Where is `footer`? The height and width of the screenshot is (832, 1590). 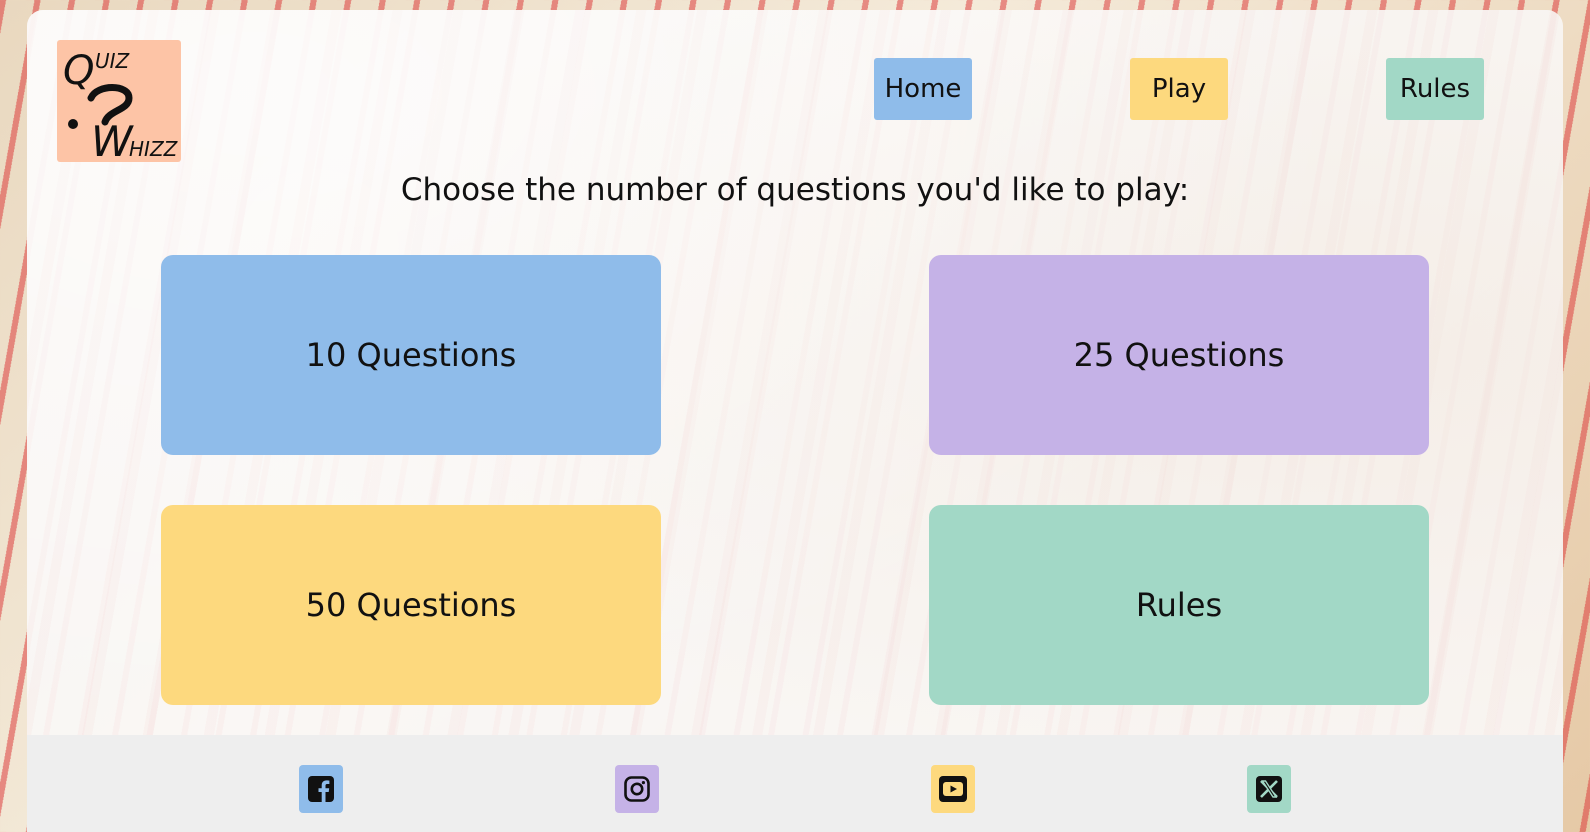
footer is located at coordinates (795, 783).